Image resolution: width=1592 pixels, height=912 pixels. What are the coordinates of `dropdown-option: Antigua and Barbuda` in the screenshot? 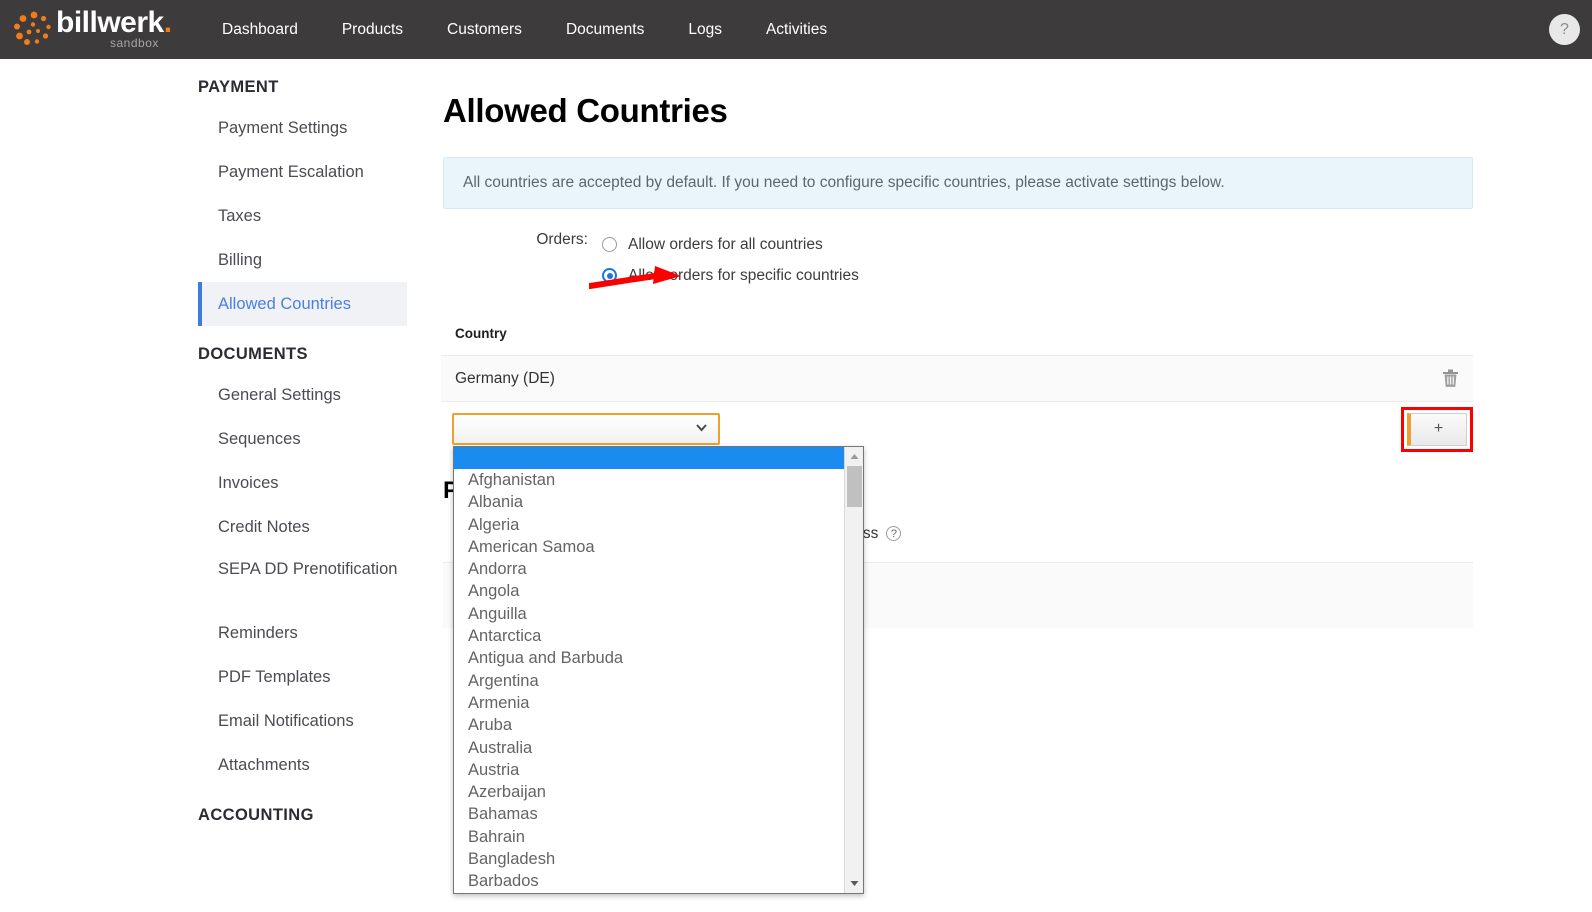 It's located at (649, 658).